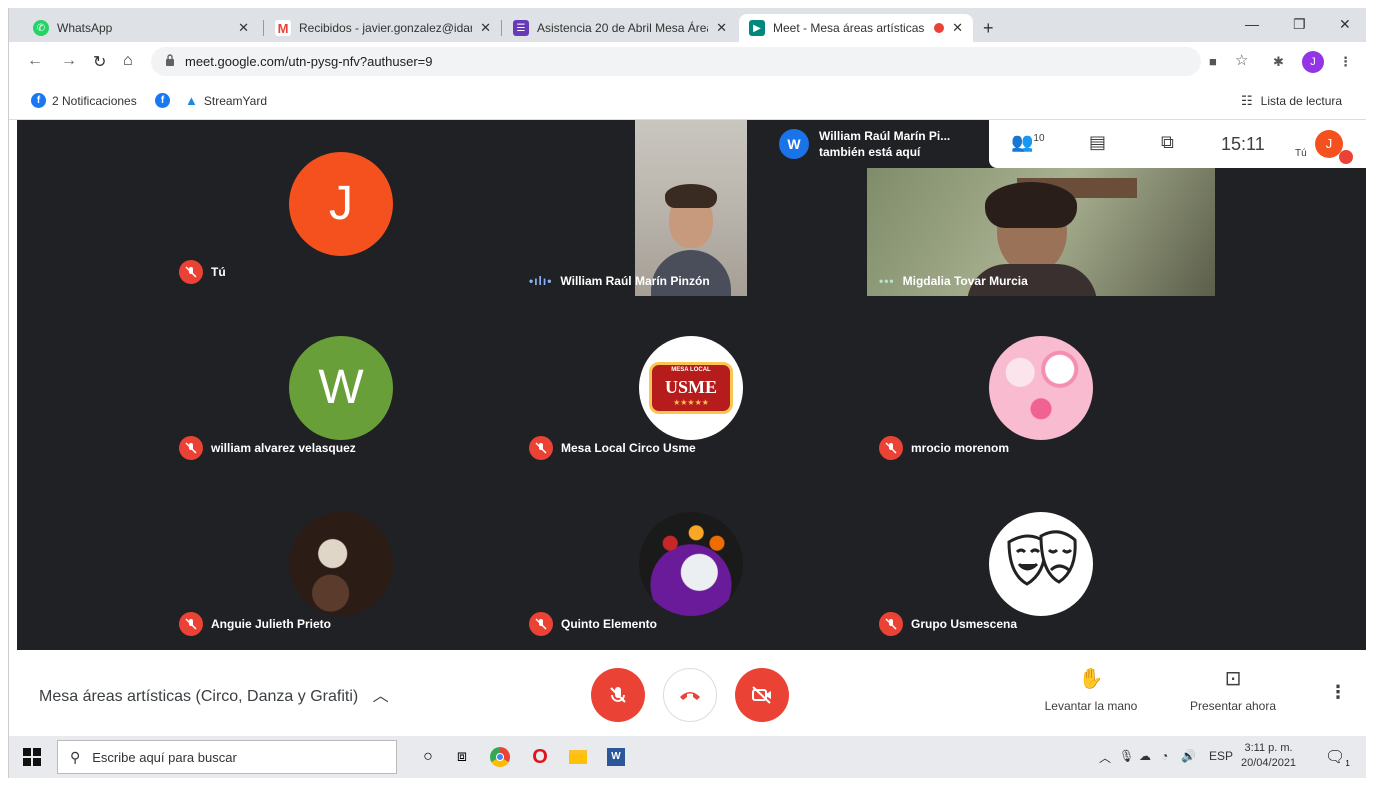 This screenshot has height=802, width=1388. What do you see at coordinates (99, 62) in the screenshot?
I see `reload-icon: ↻` at bounding box center [99, 62].